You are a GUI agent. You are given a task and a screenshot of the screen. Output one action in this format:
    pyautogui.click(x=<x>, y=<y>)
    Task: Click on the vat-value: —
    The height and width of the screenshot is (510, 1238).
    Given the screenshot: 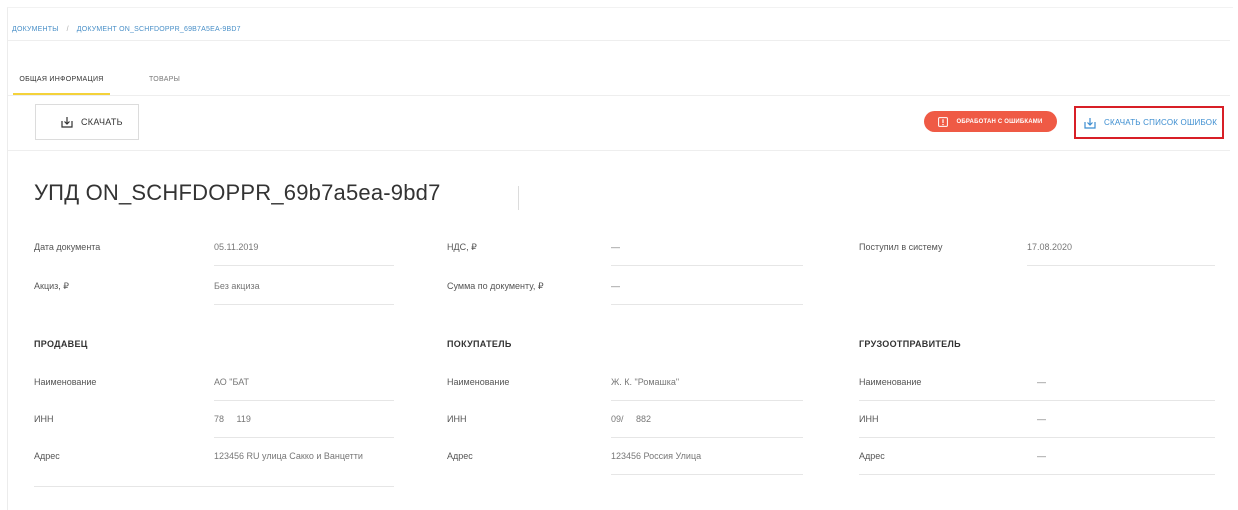 What is the action you would take?
    pyautogui.click(x=615, y=247)
    